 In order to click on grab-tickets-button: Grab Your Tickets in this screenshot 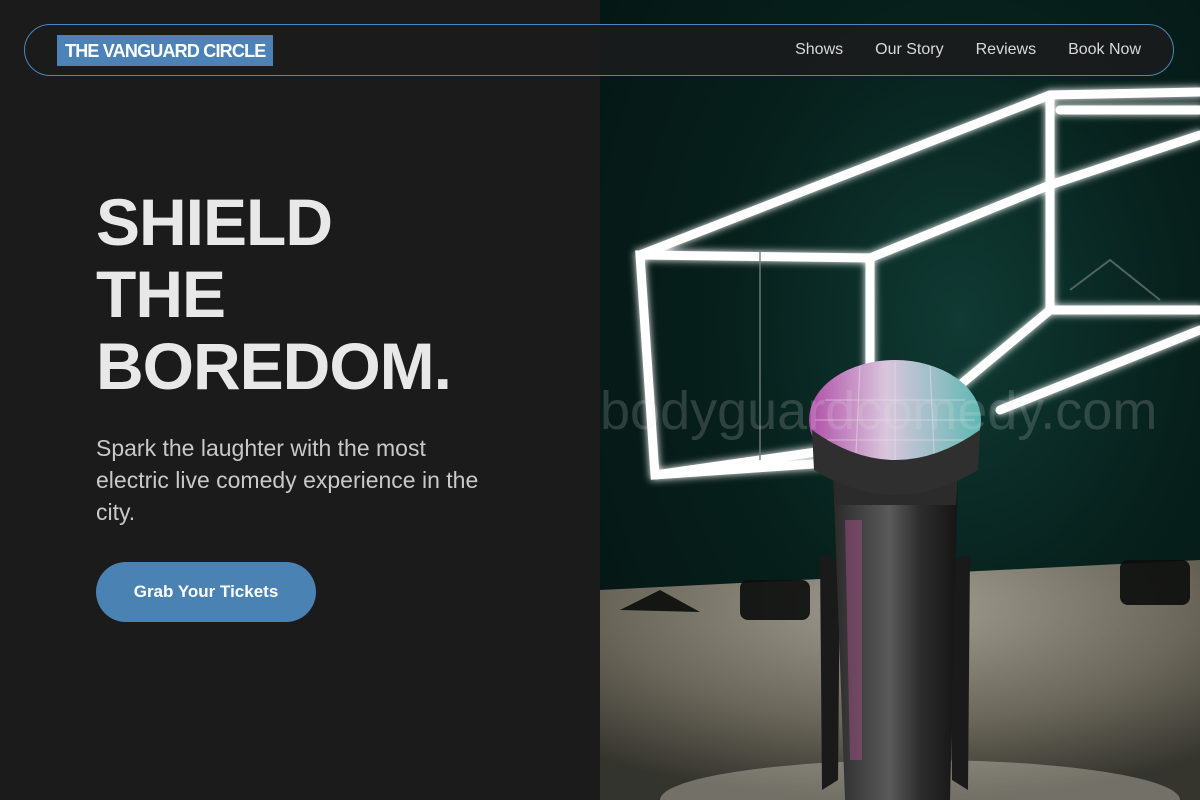, I will do `click(206, 592)`.